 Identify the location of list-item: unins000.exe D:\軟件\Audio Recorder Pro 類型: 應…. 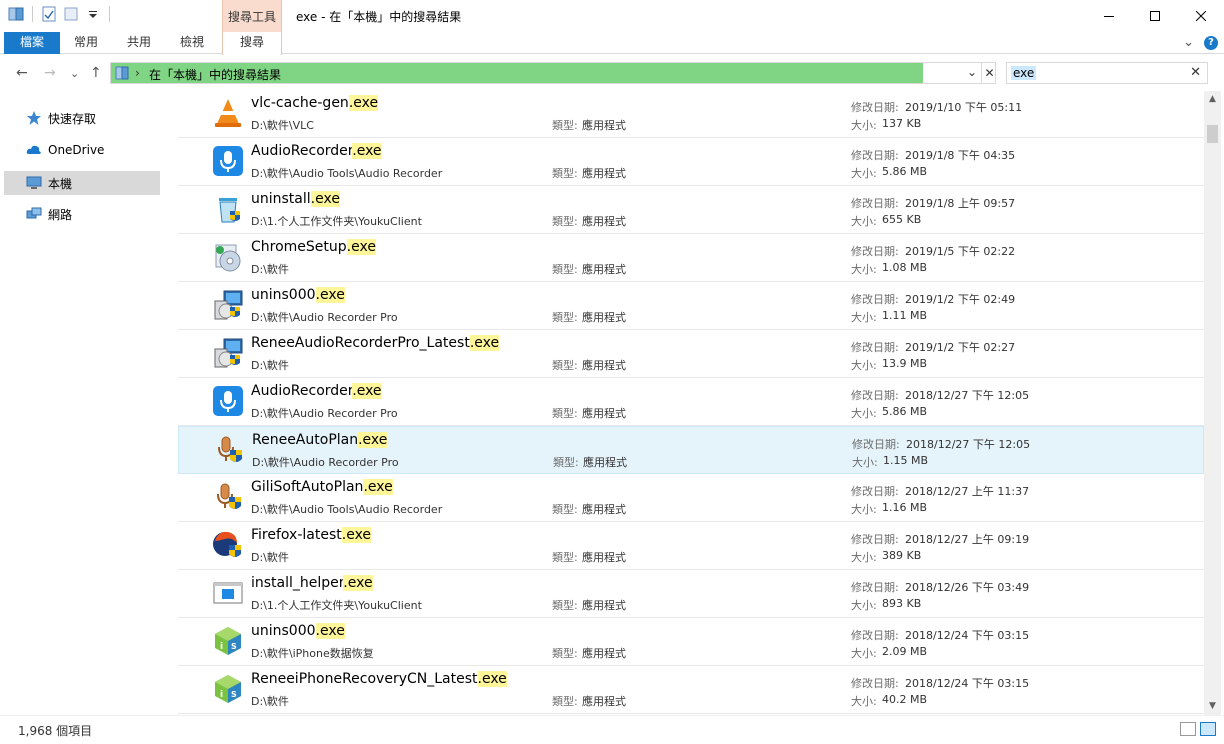
(691, 306).